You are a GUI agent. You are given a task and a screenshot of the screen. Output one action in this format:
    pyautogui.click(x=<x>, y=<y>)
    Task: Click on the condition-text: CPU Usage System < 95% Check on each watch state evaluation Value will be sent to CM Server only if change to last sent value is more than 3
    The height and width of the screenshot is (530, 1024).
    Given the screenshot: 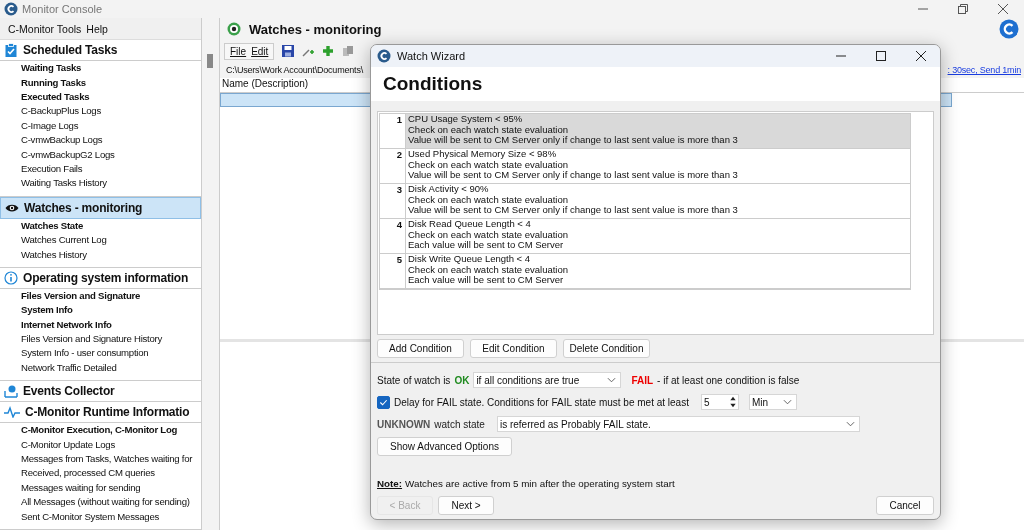 What is the action you would take?
    pyautogui.click(x=658, y=131)
    